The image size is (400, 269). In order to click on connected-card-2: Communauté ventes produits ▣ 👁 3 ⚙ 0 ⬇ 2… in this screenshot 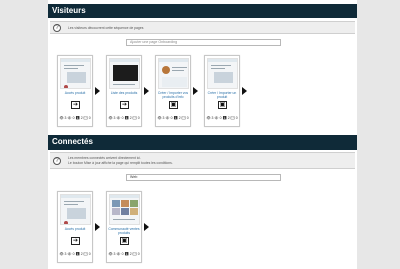, I will do `click(124, 227)`.